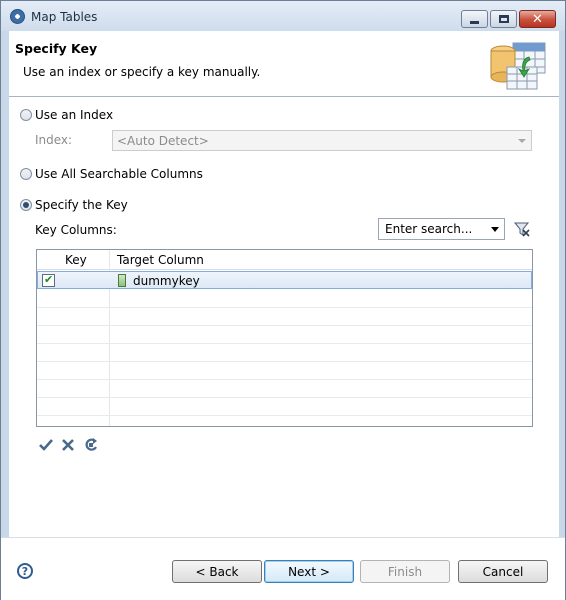 The image size is (566, 600). Describe the element at coordinates (518, 66) in the screenshot. I see `map-tables-wizard-icon` at that location.